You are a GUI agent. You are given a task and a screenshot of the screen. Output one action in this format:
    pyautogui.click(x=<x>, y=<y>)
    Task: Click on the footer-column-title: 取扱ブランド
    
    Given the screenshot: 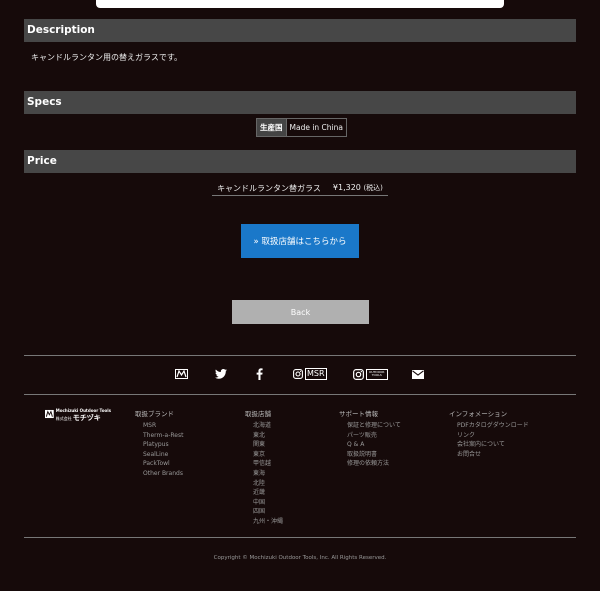 What is the action you would take?
    pyautogui.click(x=154, y=414)
    